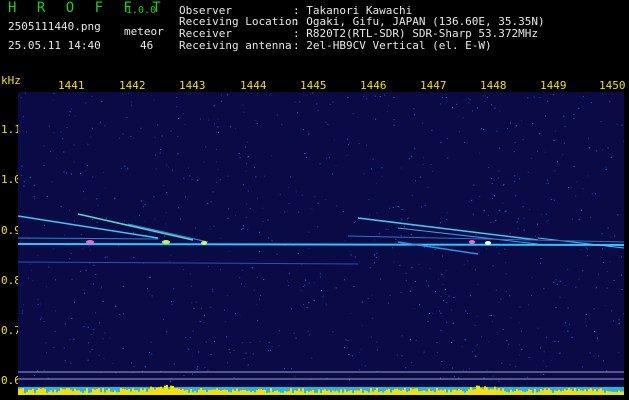 The width and height of the screenshot is (629, 400). I want to click on x-tick-label: 1449, so click(553, 85).